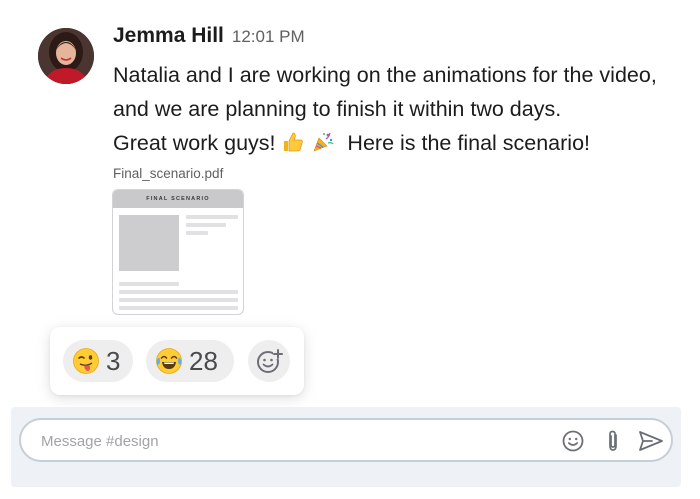  I want to click on reaction-tears-of-joy: 28, so click(190, 361).